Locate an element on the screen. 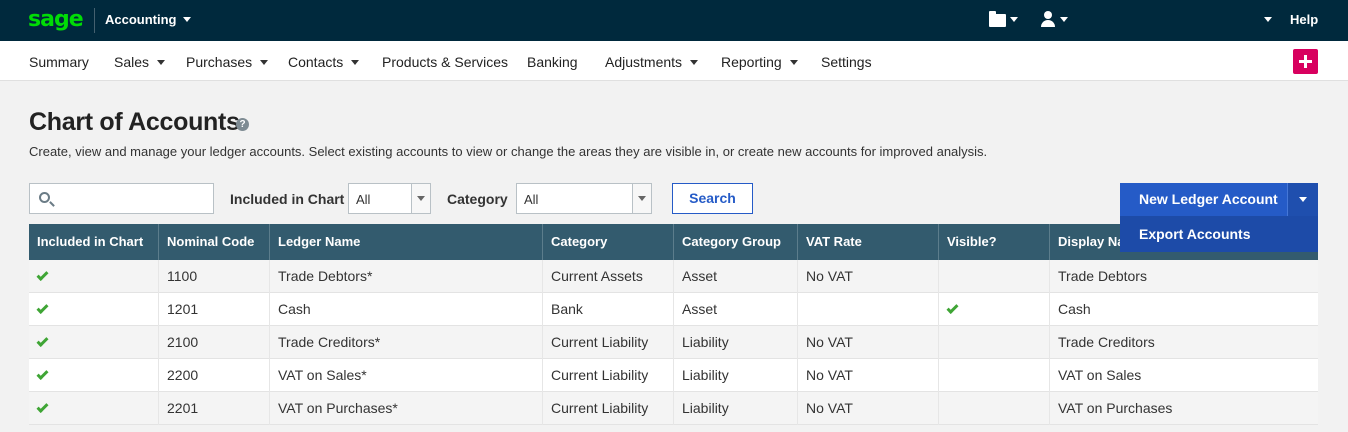  category-select-value: All is located at coordinates (531, 199).